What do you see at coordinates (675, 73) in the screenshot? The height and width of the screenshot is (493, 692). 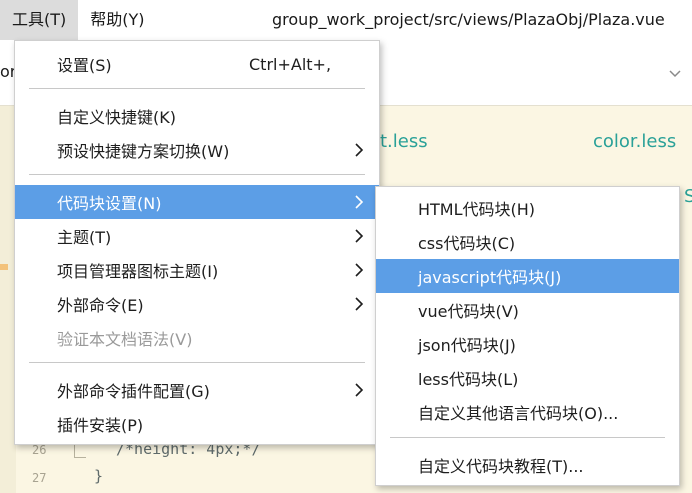 I see `chevron-down-icon` at bounding box center [675, 73].